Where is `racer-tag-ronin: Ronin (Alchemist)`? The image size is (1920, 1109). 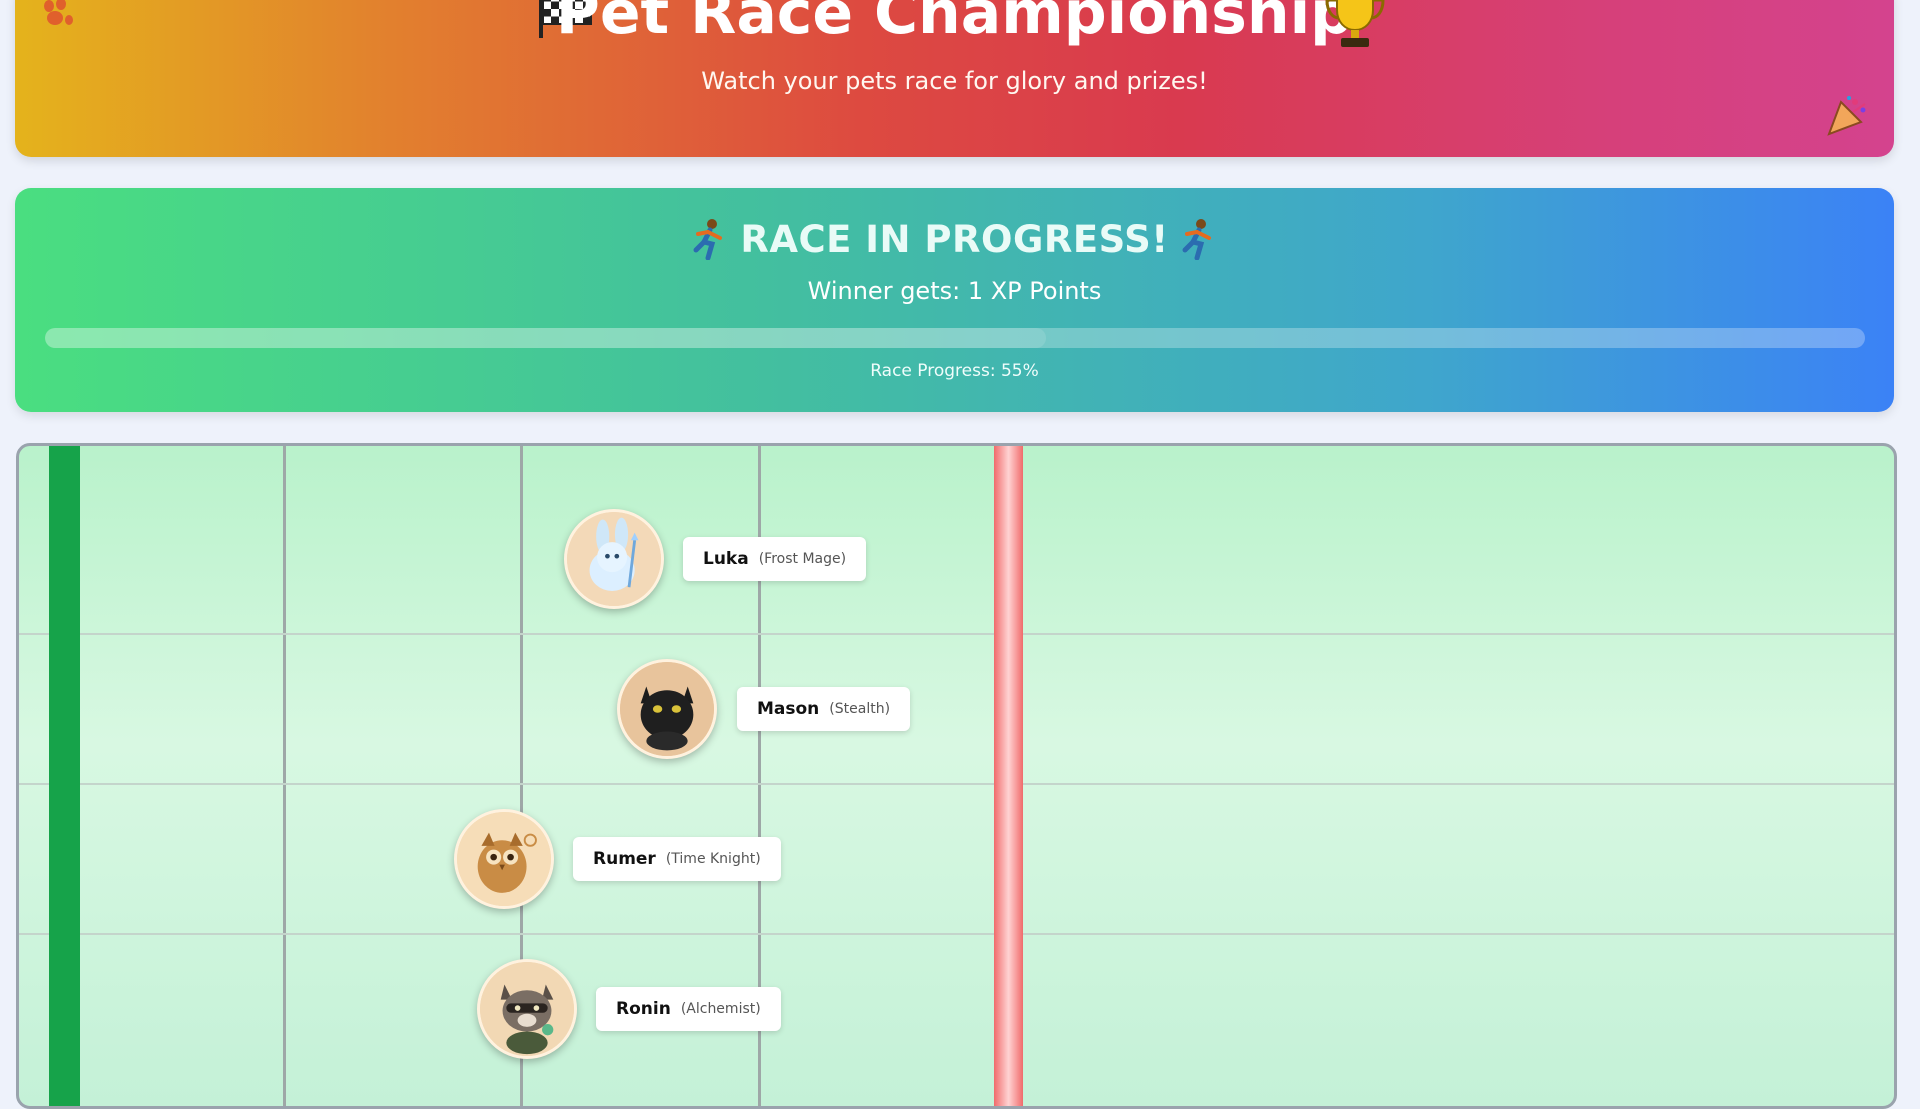
racer-tag-ronin: Ronin (Alchemist) is located at coordinates (688, 1009).